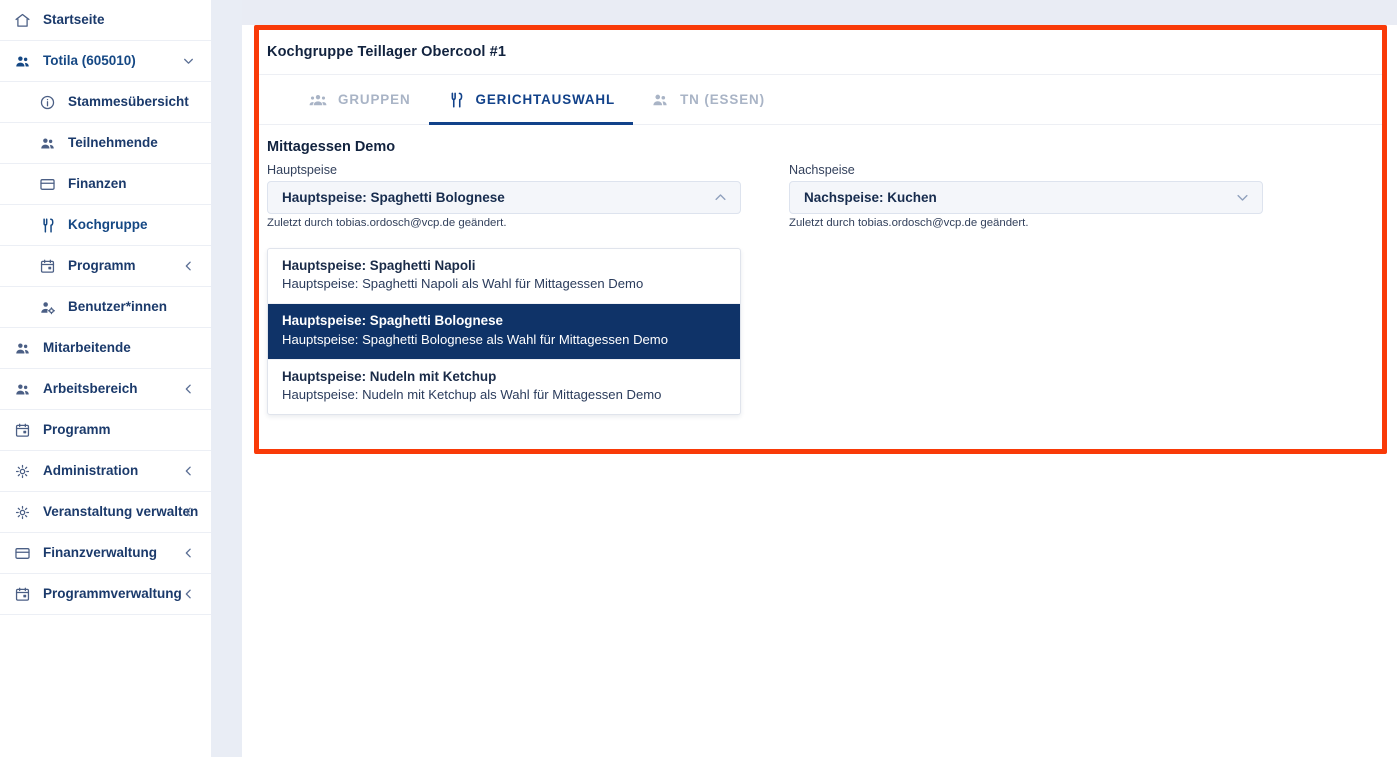 The width and height of the screenshot is (1397, 757). Describe the element at coordinates (720, 197) in the screenshot. I see `caret-up-icon` at that location.